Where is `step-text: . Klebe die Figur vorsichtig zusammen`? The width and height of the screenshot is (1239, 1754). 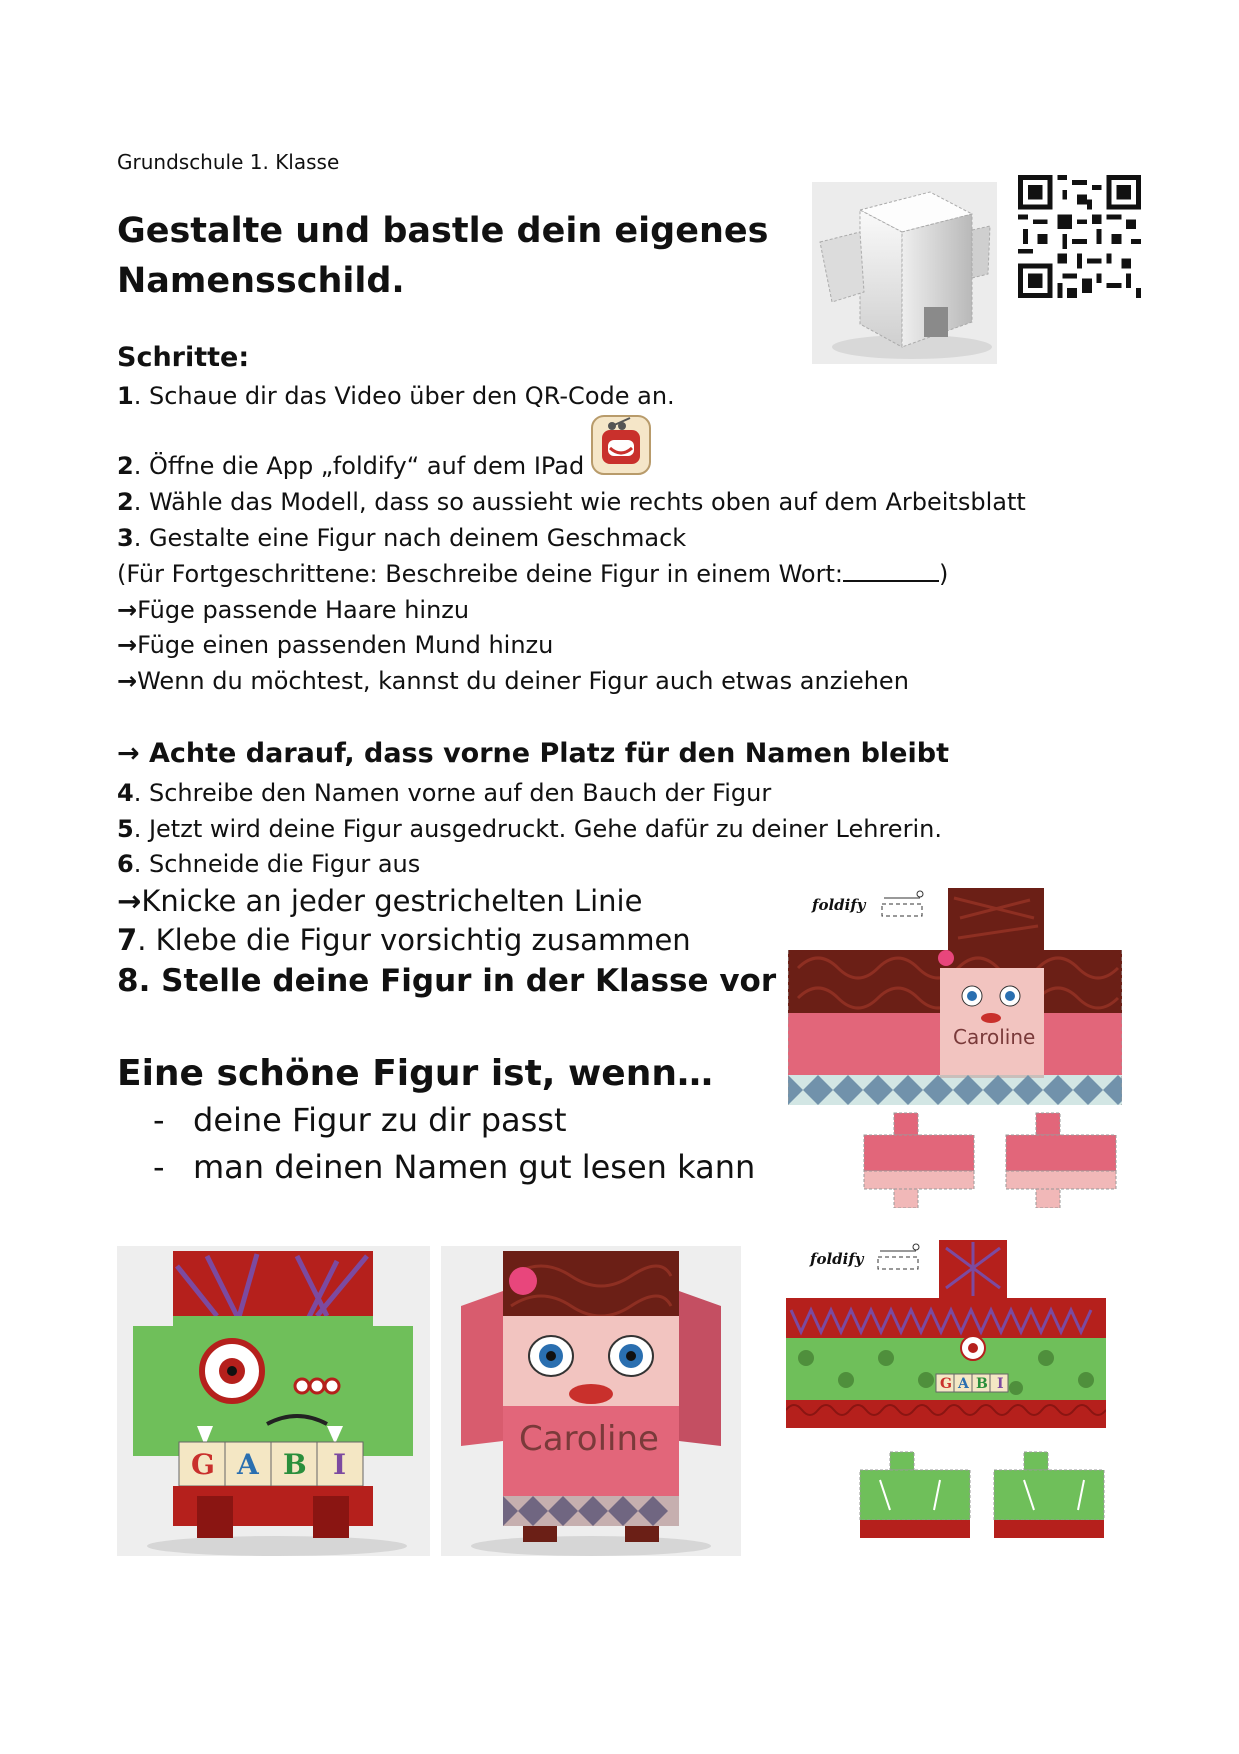 step-text: . Klebe die Figur vorsichtig zusammen is located at coordinates (414, 940).